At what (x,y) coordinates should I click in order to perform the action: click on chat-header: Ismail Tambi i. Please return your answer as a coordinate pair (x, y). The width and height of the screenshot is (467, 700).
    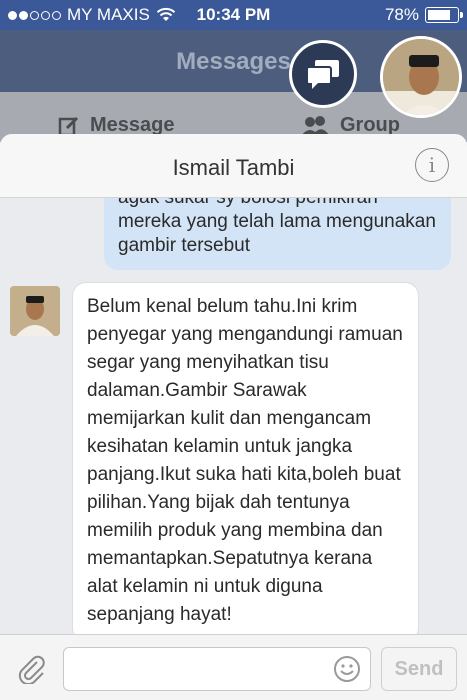
    Looking at the image, I should click on (233, 166).